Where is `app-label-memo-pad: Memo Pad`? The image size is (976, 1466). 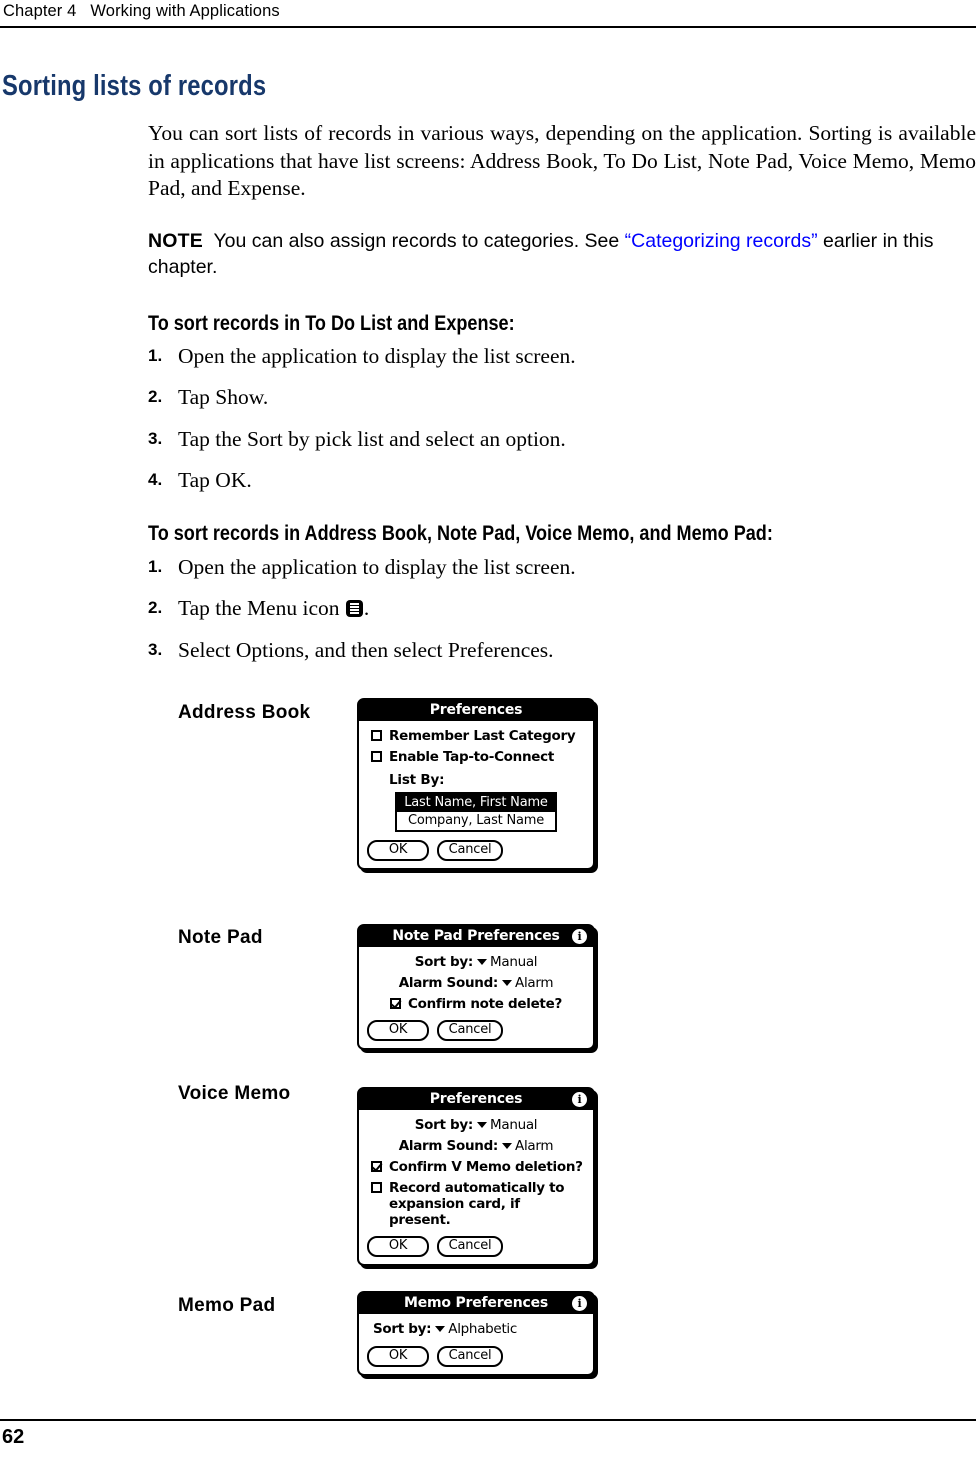 app-label-memo-pad: Memo Pad is located at coordinates (227, 1305).